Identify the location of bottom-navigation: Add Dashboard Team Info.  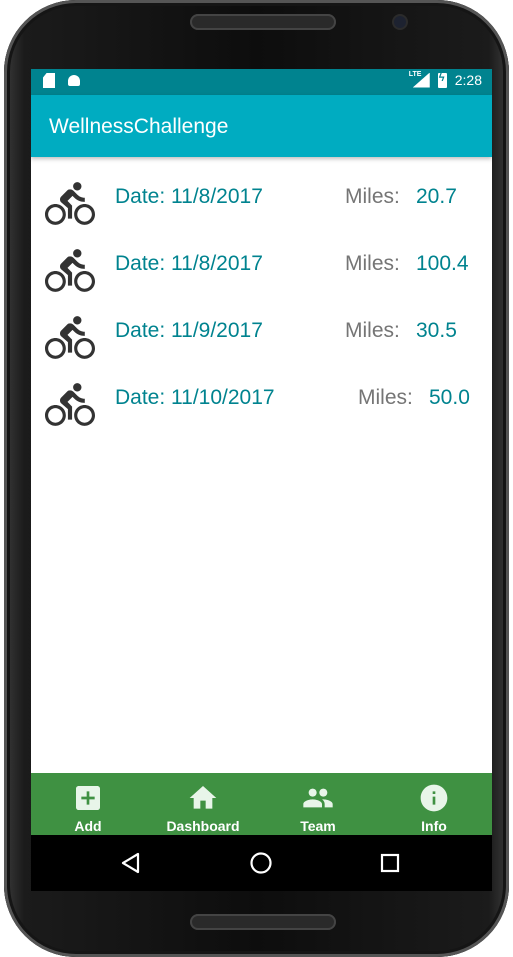
(261, 804).